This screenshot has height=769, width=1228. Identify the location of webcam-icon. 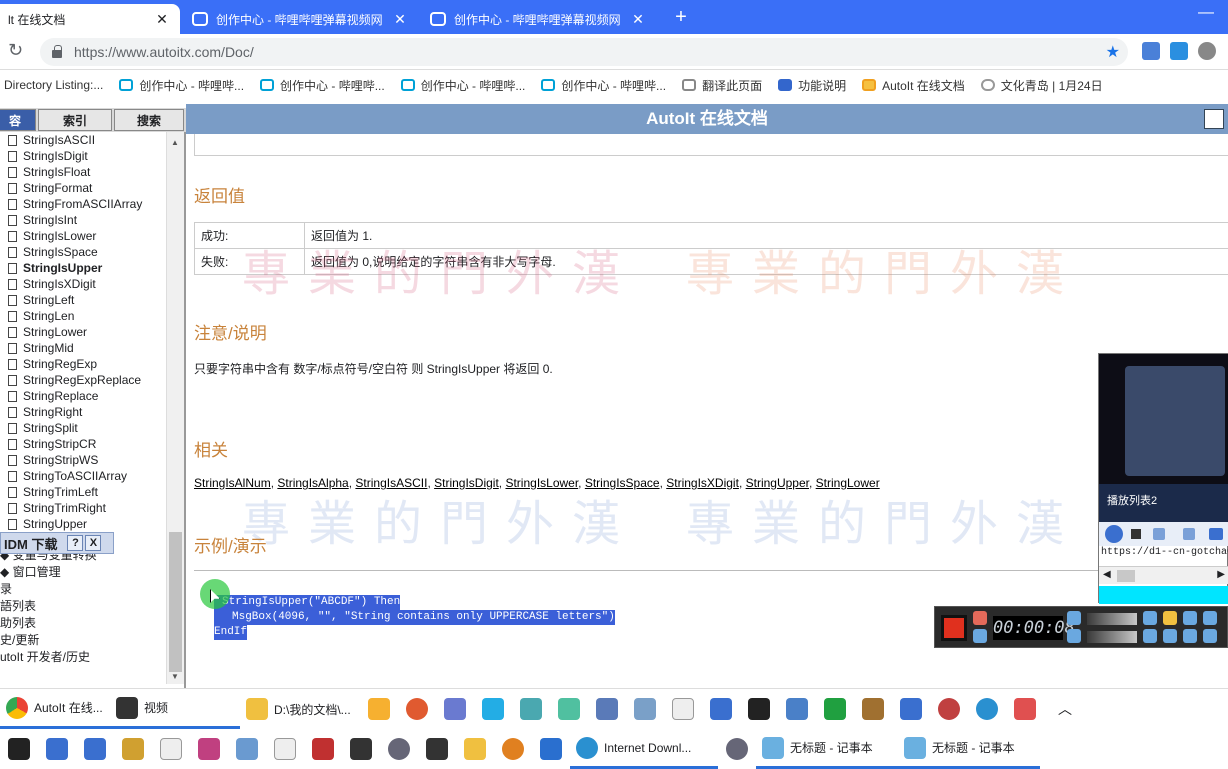
(1150, 618).